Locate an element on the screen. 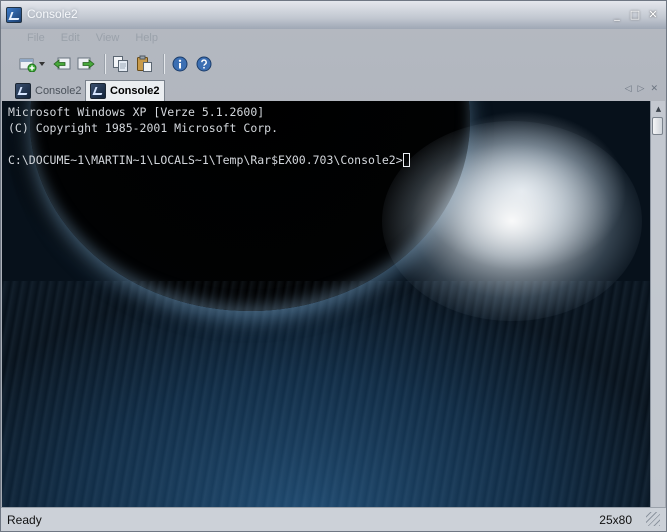 The width and height of the screenshot is (667, 532). paste-icon is located at coordinates (145, 64).